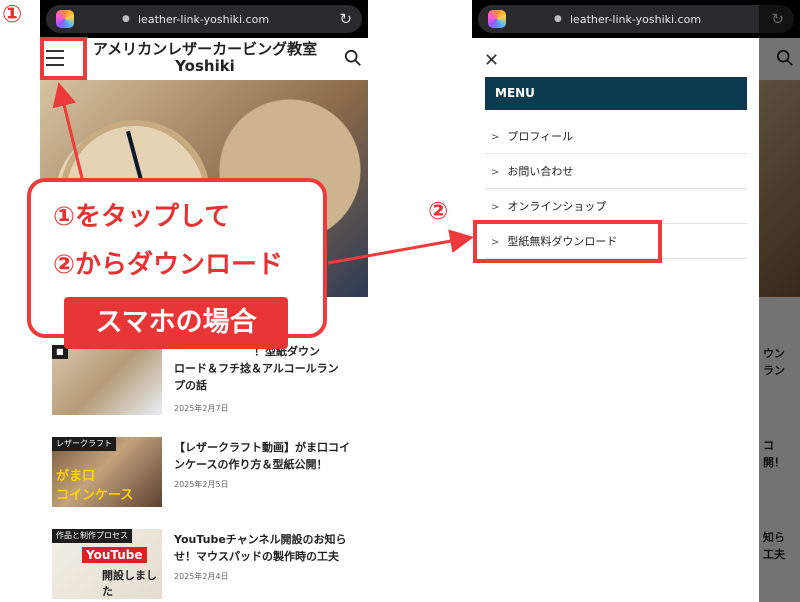 The width and height of the screenshot is (800, 602). Describe the element at coordinates (142, 217) in the screenshot. I see `callout-line1: ①をタップして` at that location.